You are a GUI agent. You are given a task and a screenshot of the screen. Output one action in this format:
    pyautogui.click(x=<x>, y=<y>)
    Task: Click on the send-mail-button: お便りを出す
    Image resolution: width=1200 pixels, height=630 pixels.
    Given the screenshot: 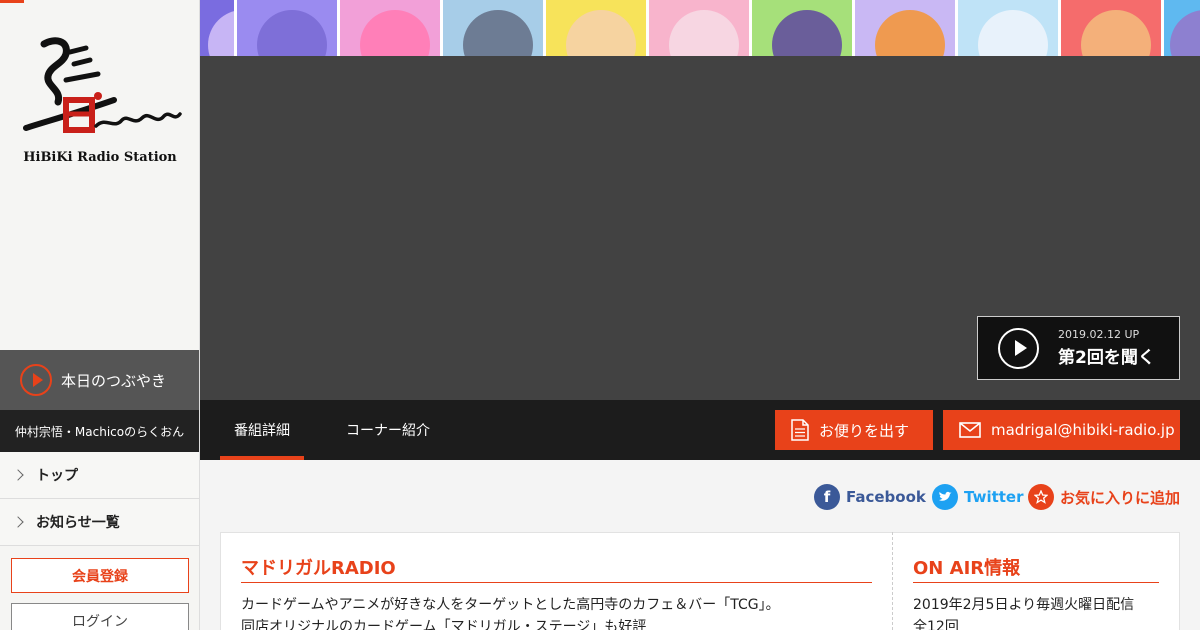 What is the action you would take?
    pyautogui.click(x=854, y=430)
    